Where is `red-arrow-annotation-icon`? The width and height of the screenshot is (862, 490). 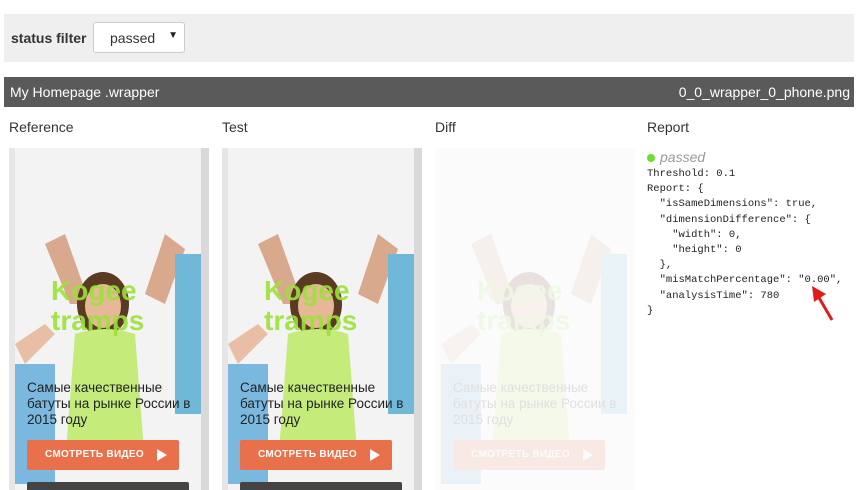 red-arrow-annotation-icon is located at coordinates (823, 303).